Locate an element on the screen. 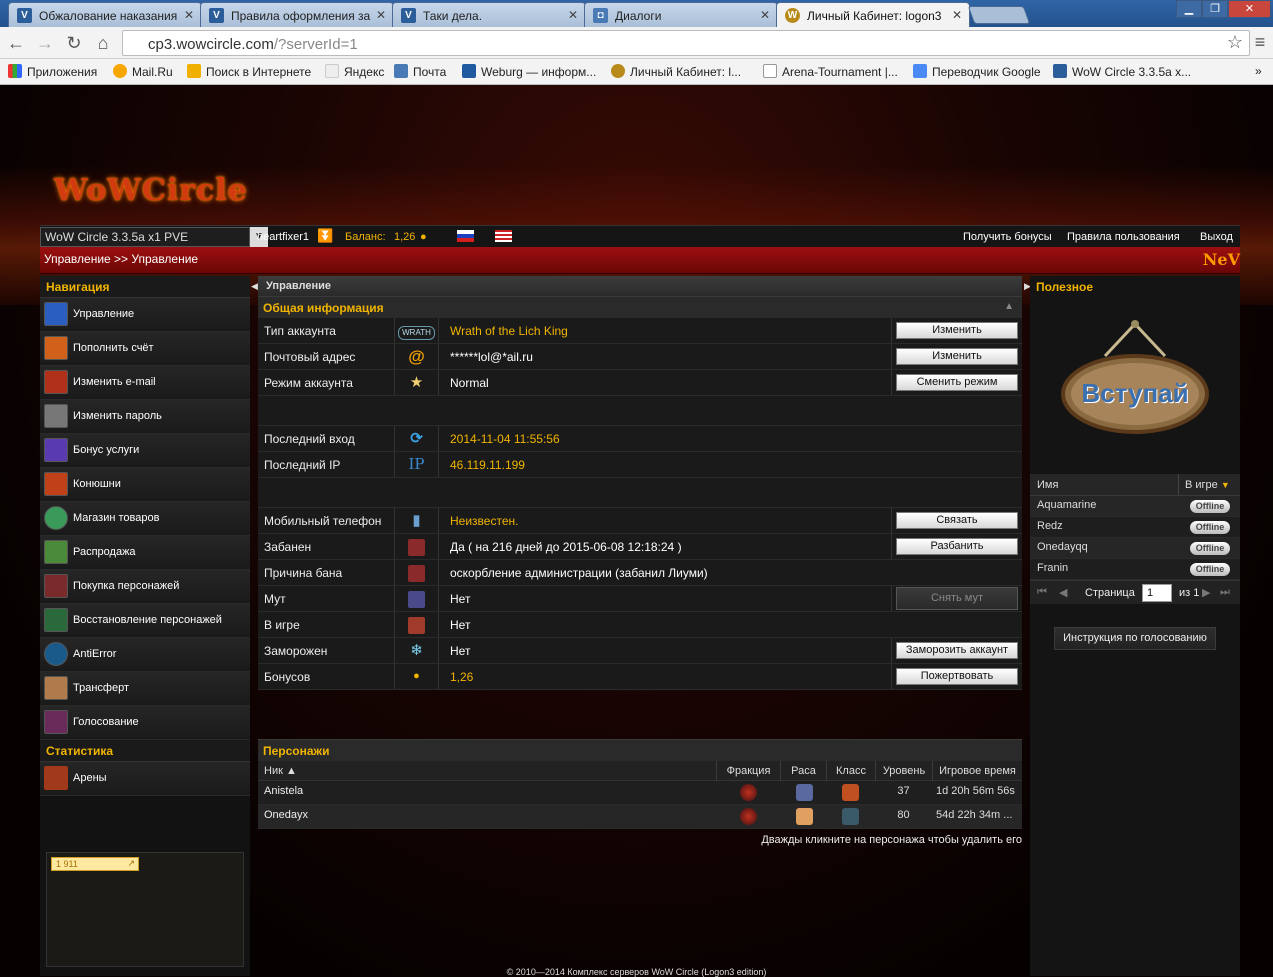 This screenshot has height=977, width=1273. russian-flag-icon is located at coordinates (465, 236).